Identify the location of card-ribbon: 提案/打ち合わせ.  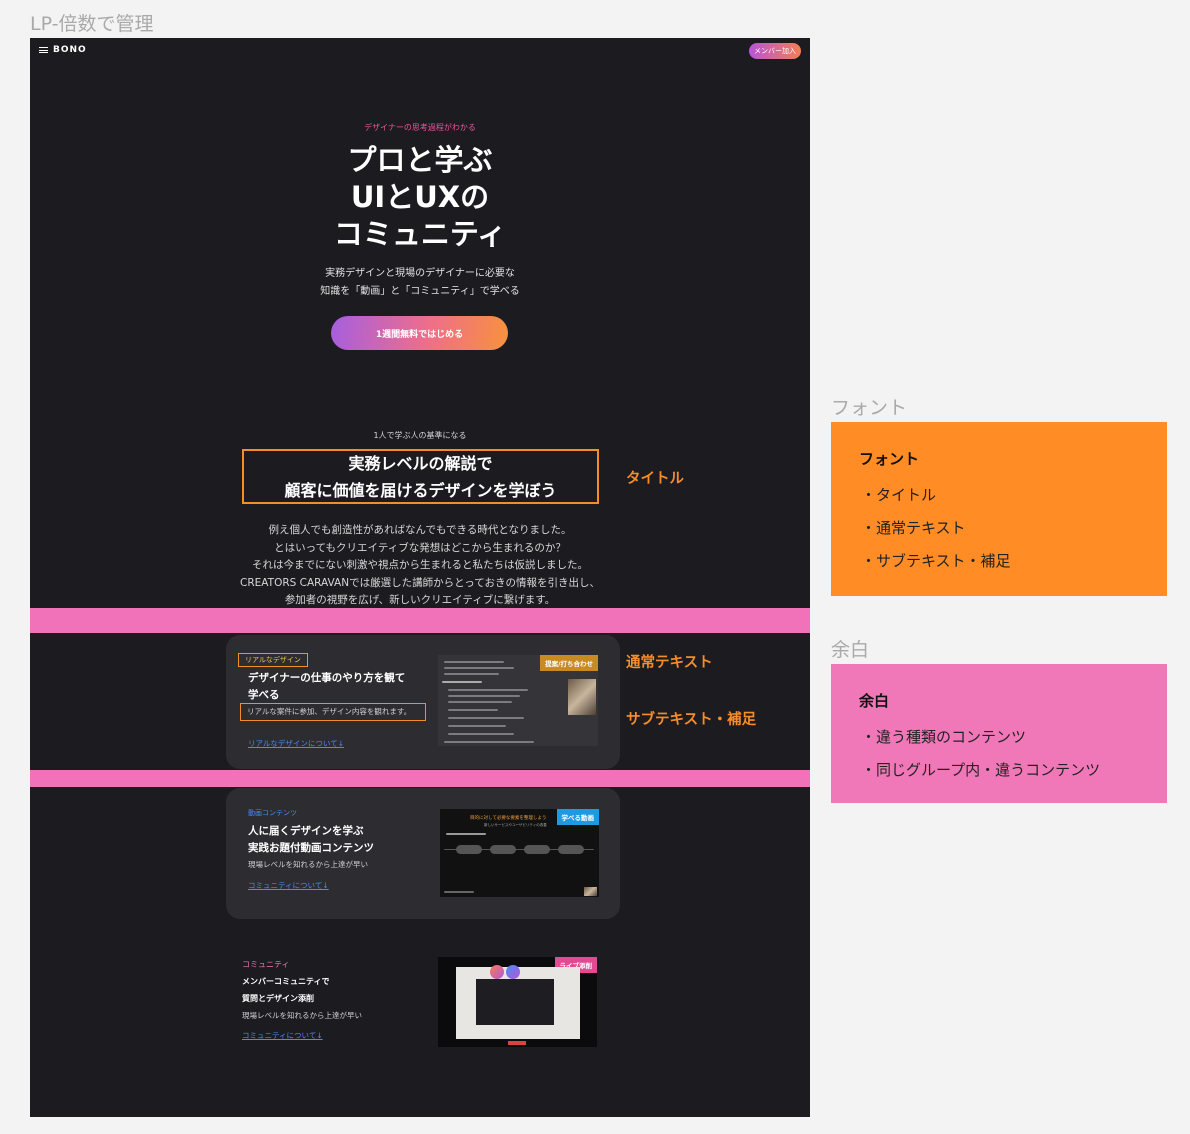
(569, 663).